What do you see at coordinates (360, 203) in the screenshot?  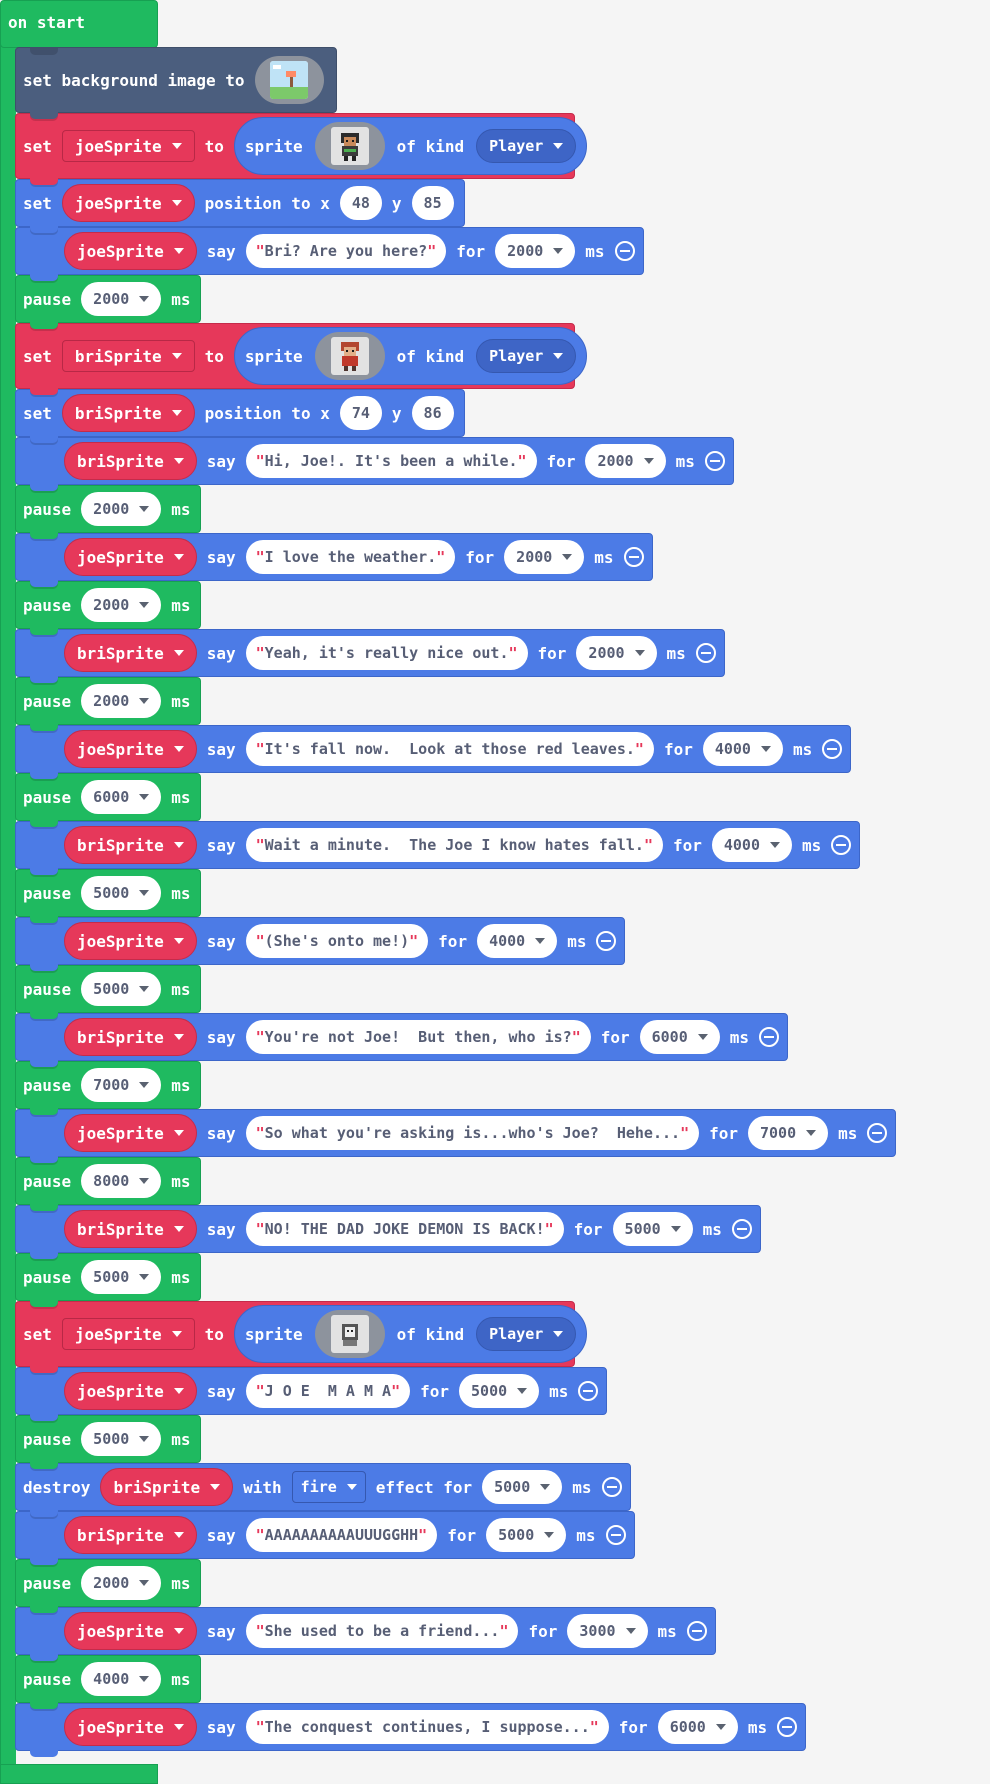 I see `x-input: 48` at bounding box center [360, 203].